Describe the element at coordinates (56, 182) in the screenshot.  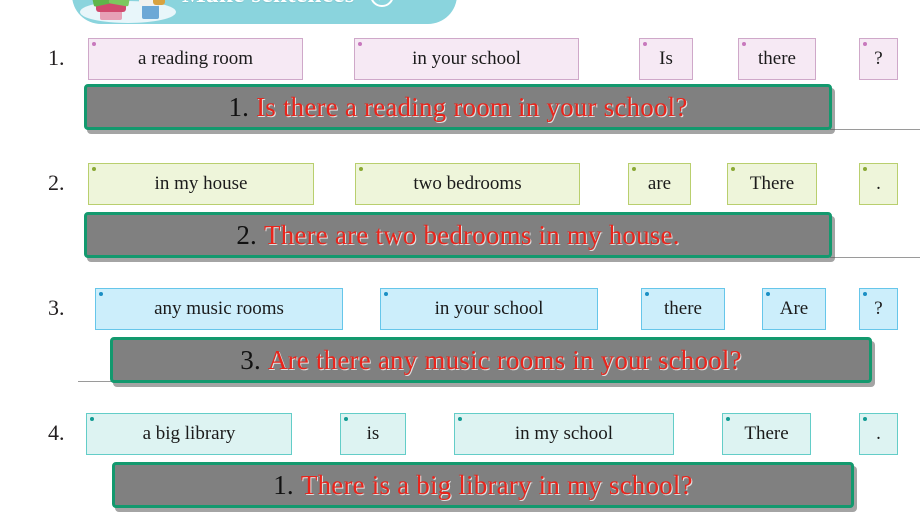
I see `row-number-2: 2.` at that location.